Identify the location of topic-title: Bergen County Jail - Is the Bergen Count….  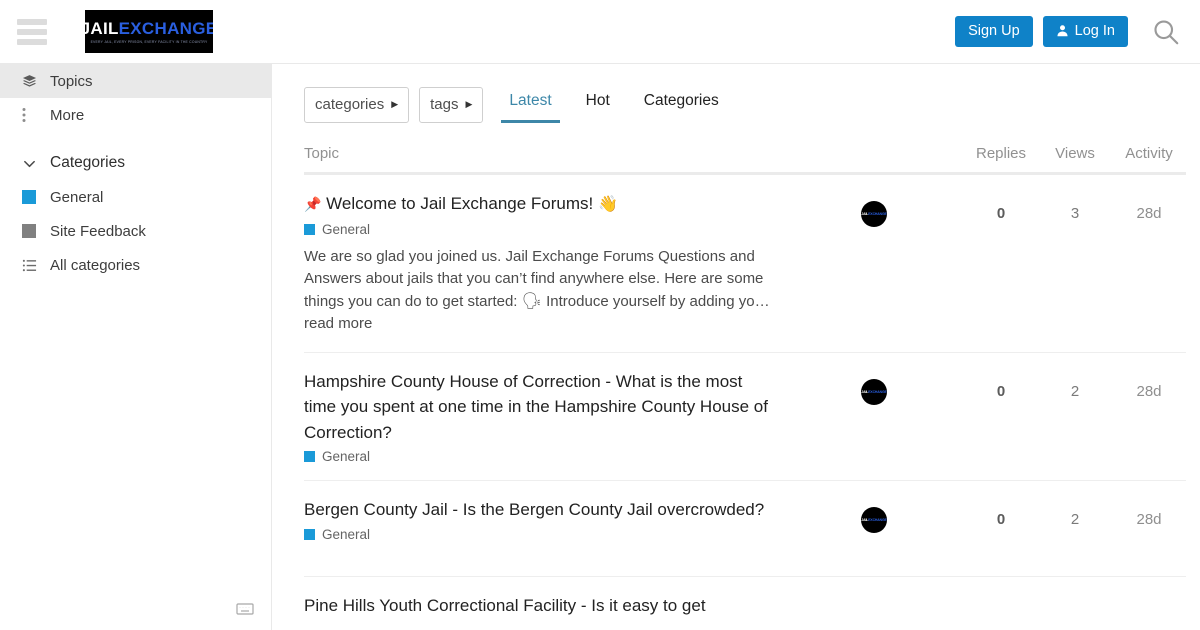
(539, 510).